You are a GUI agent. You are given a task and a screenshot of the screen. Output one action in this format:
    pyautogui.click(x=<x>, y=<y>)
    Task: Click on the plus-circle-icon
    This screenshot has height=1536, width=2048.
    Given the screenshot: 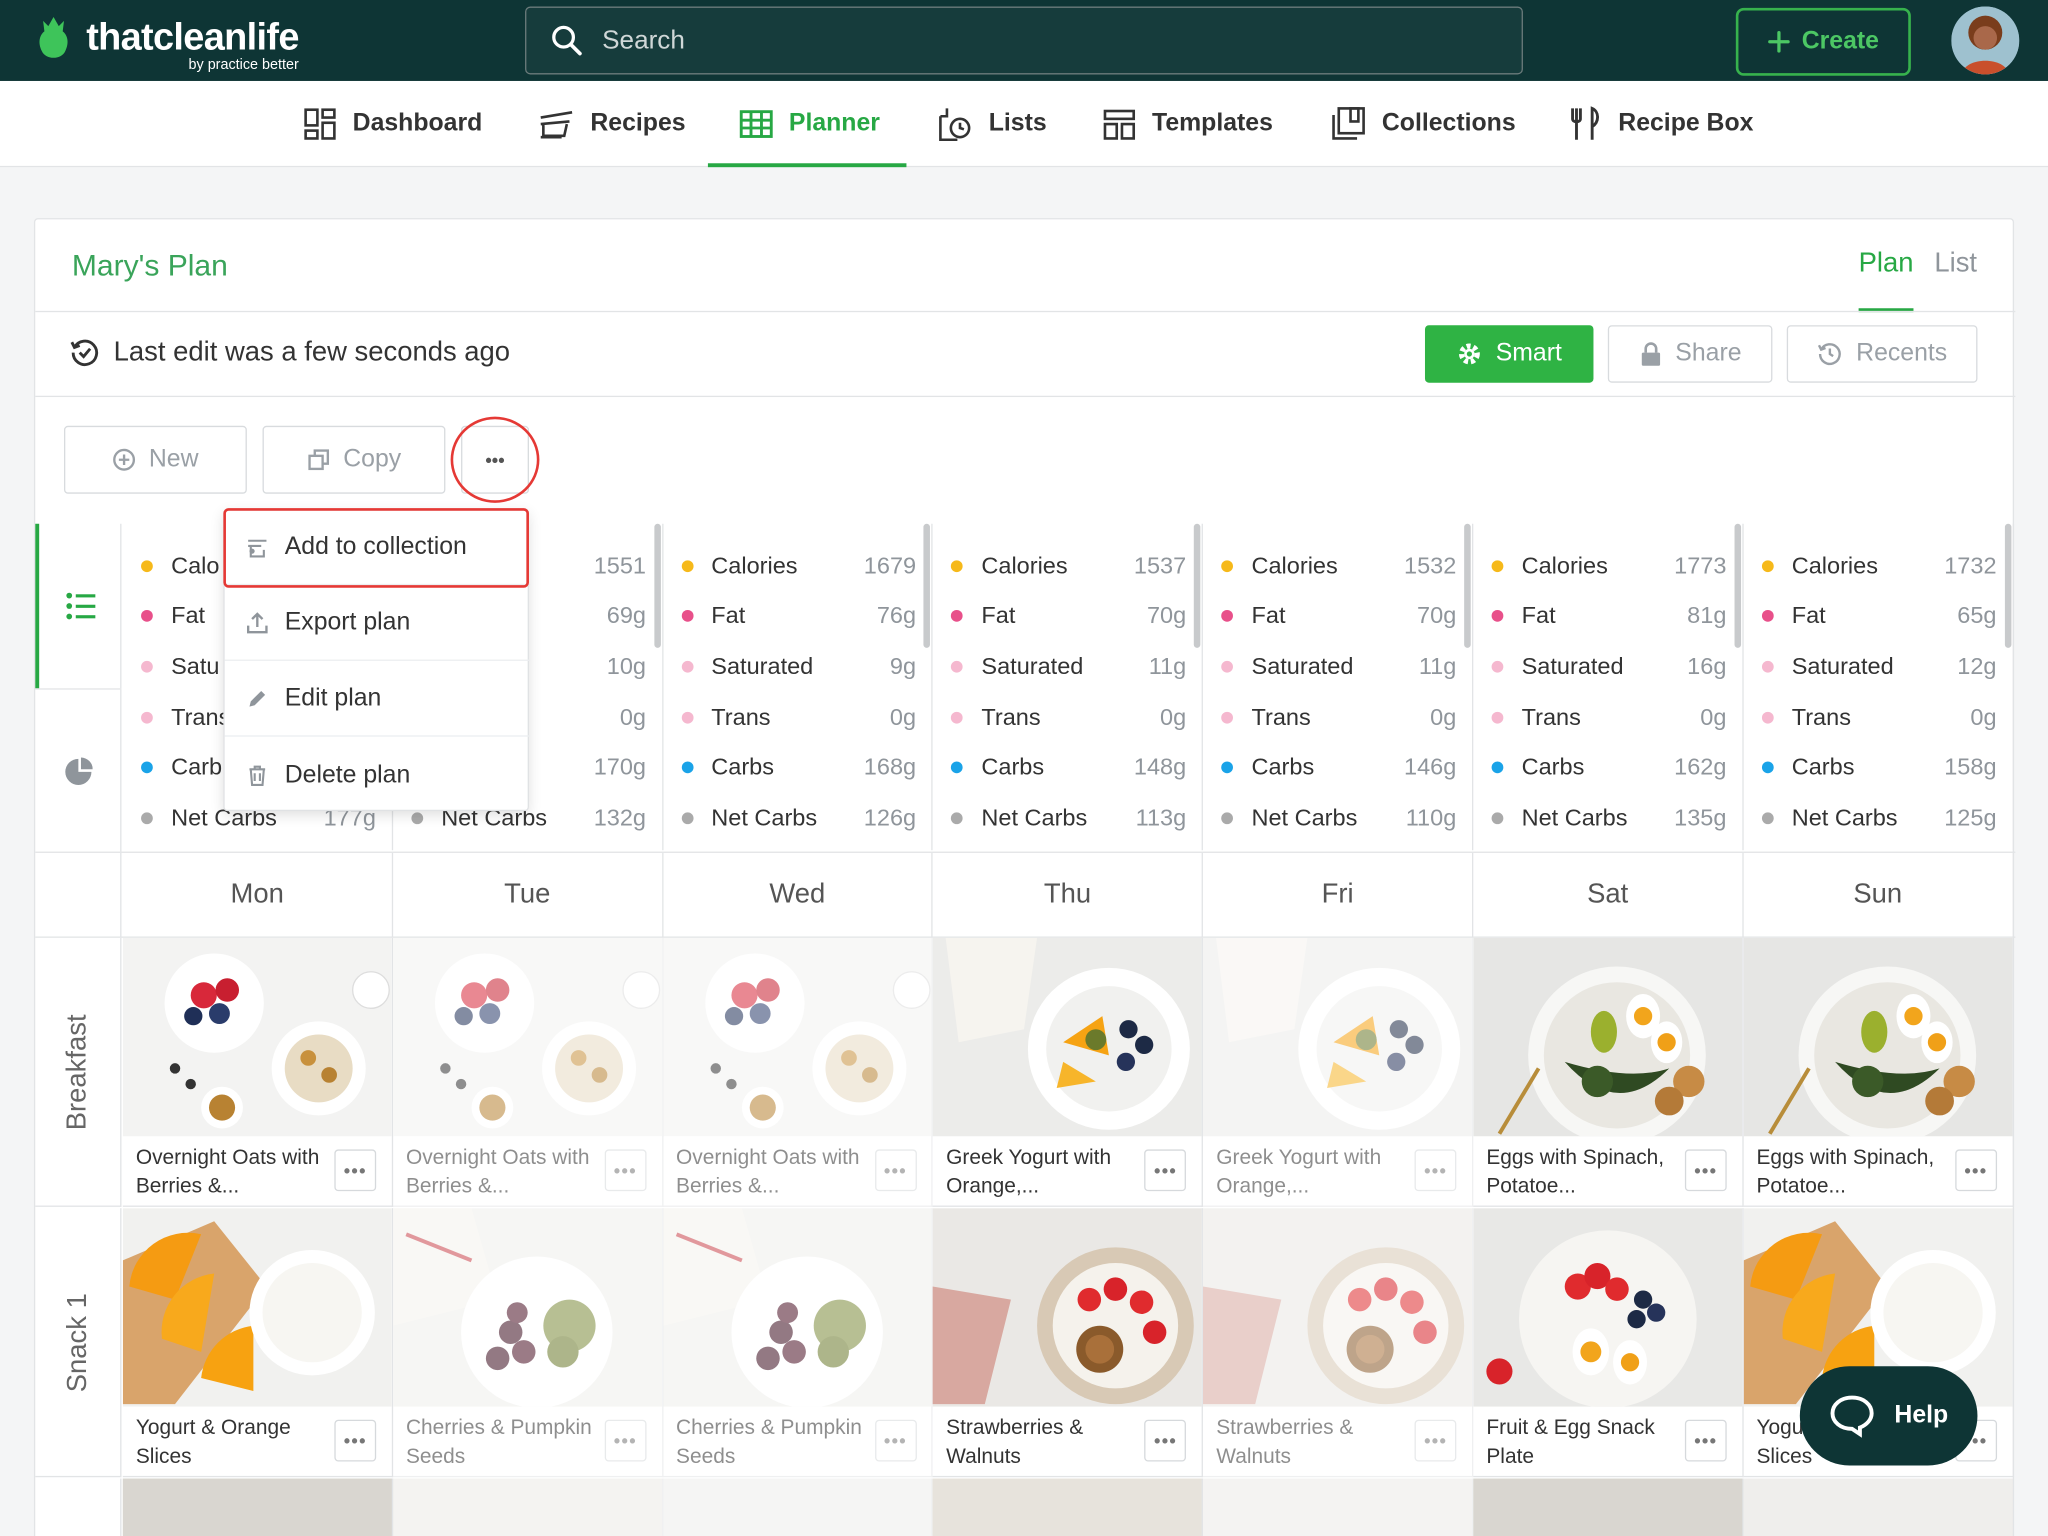 What is the action you would take?
    pyautogui.click(x=124, y=459)
    